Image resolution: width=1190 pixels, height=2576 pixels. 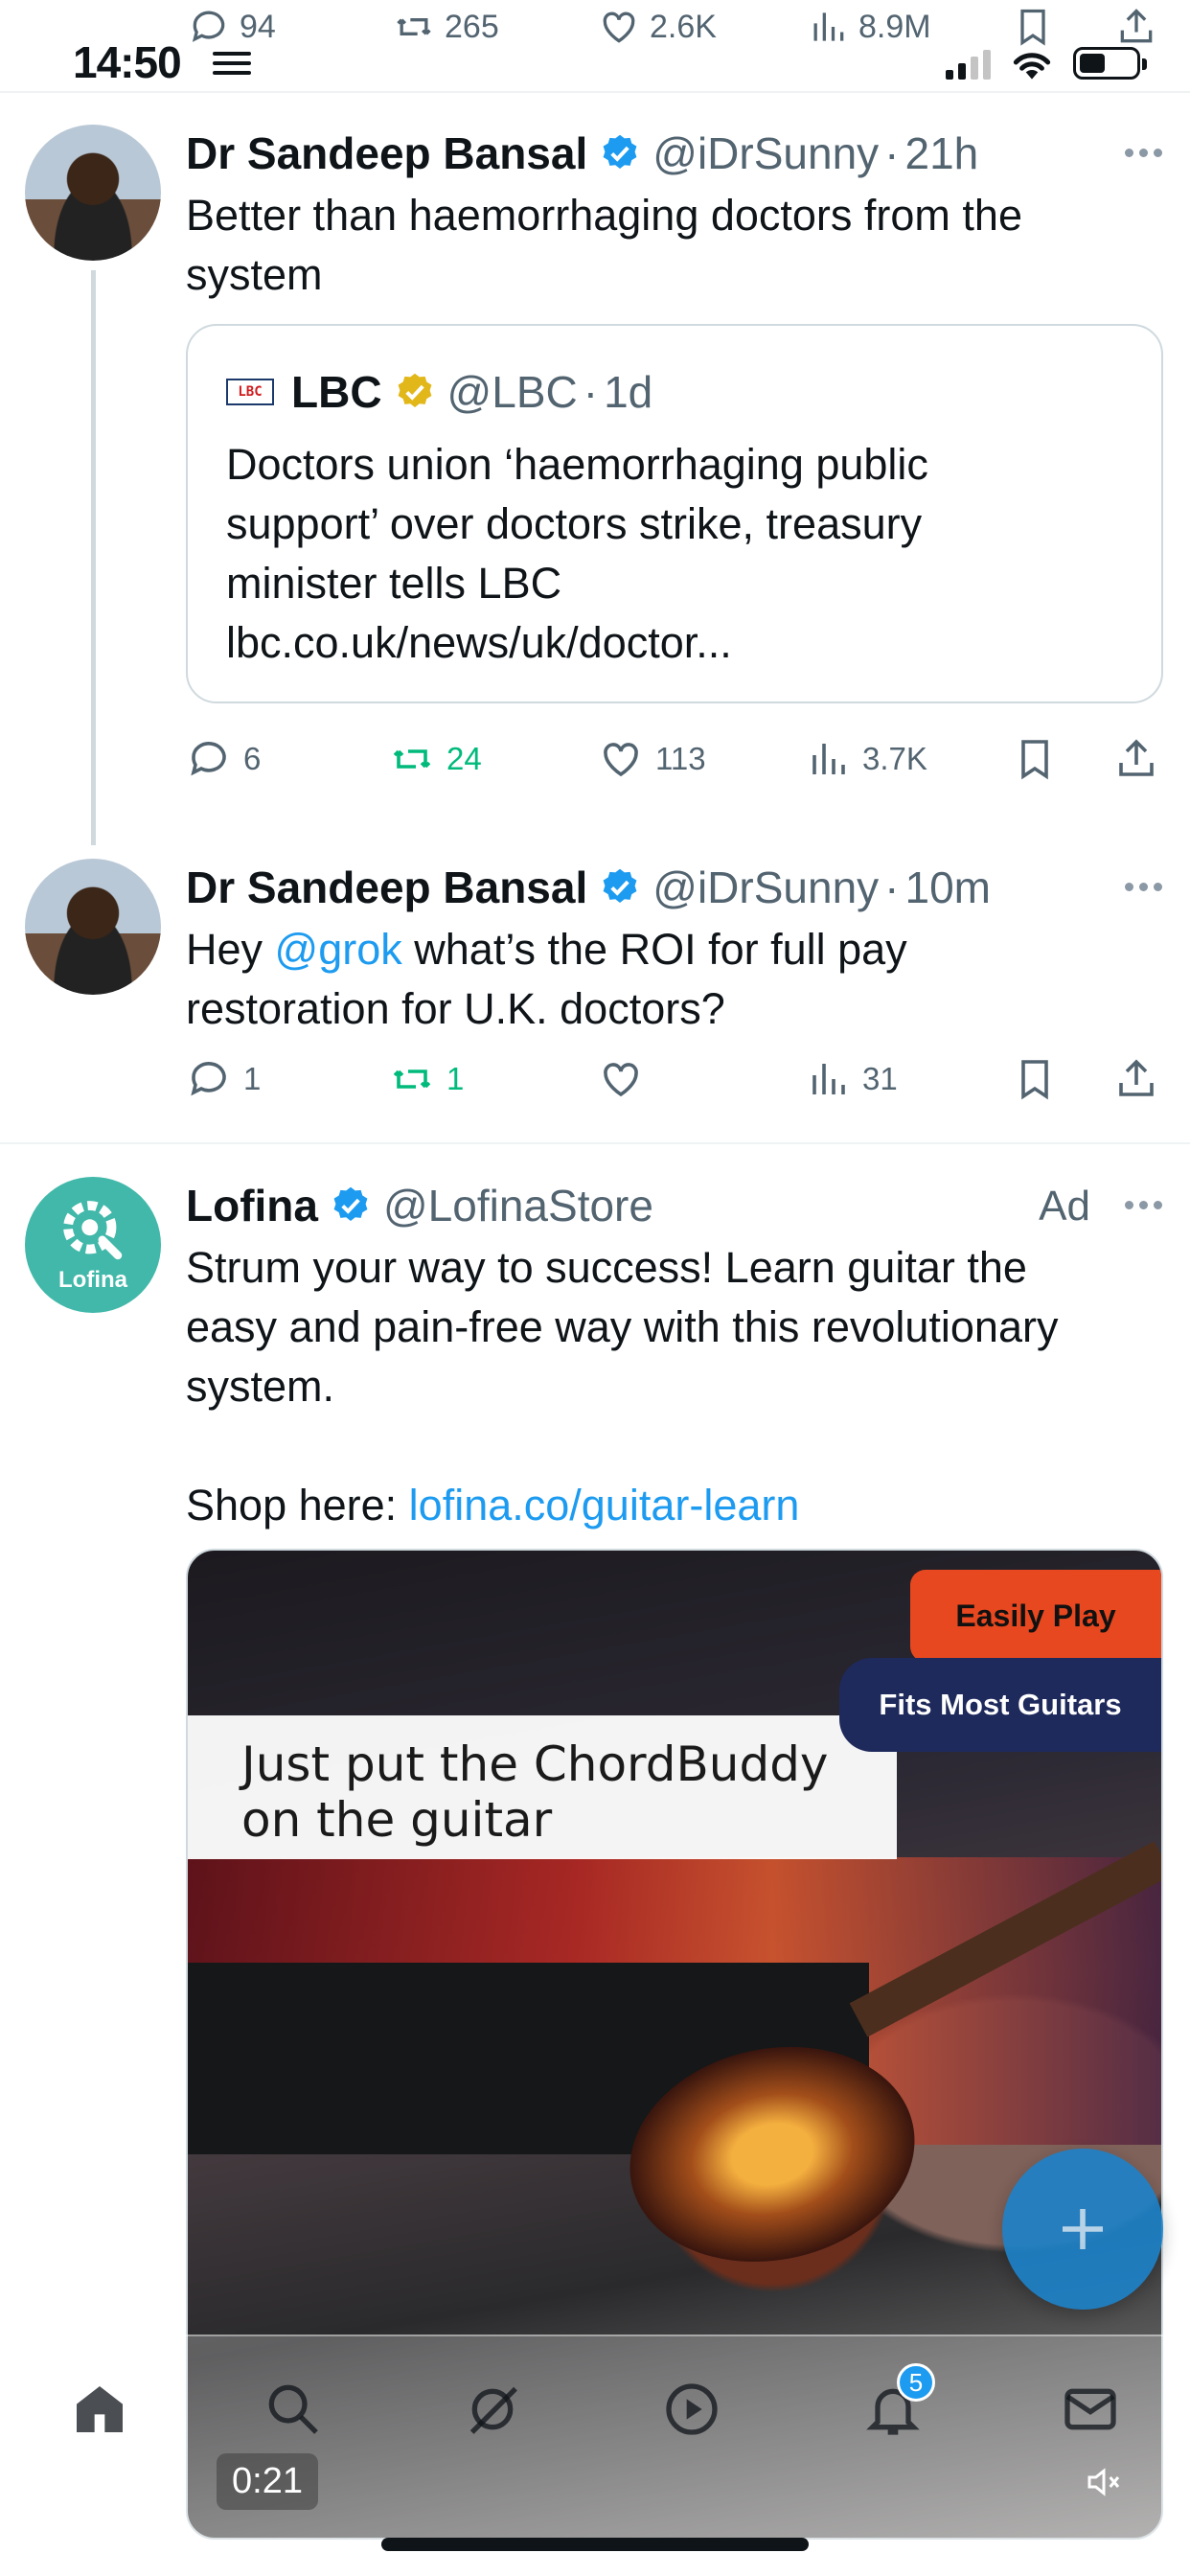 I want to click on shop-line: Shop here: lofina.co/guitar-learn, so click(x=676, y=1506).